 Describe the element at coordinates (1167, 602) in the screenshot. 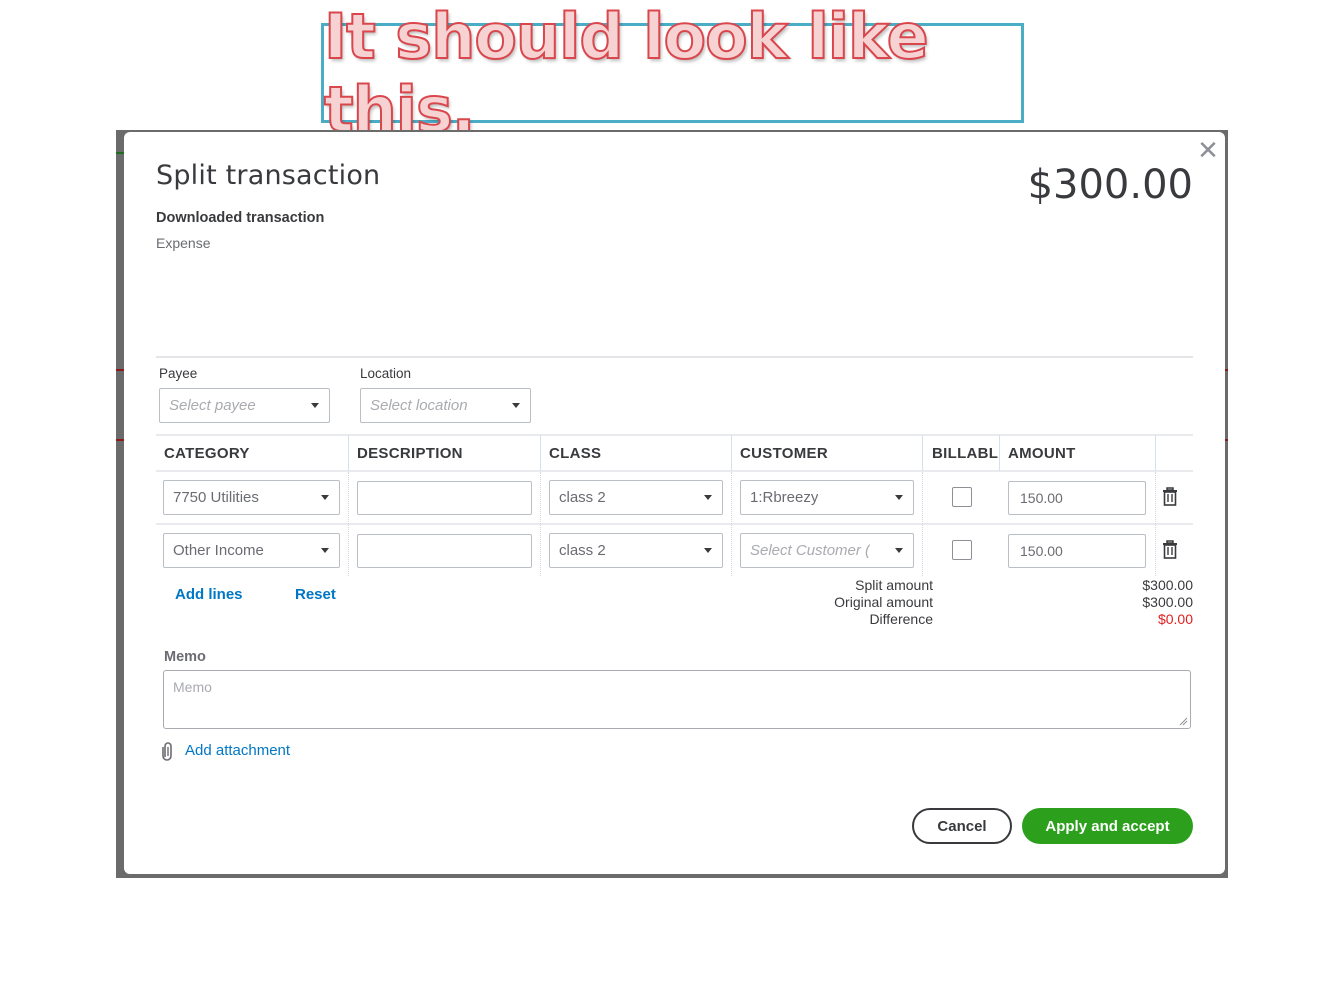

I see `original-amount-value: $300.00` at that location.